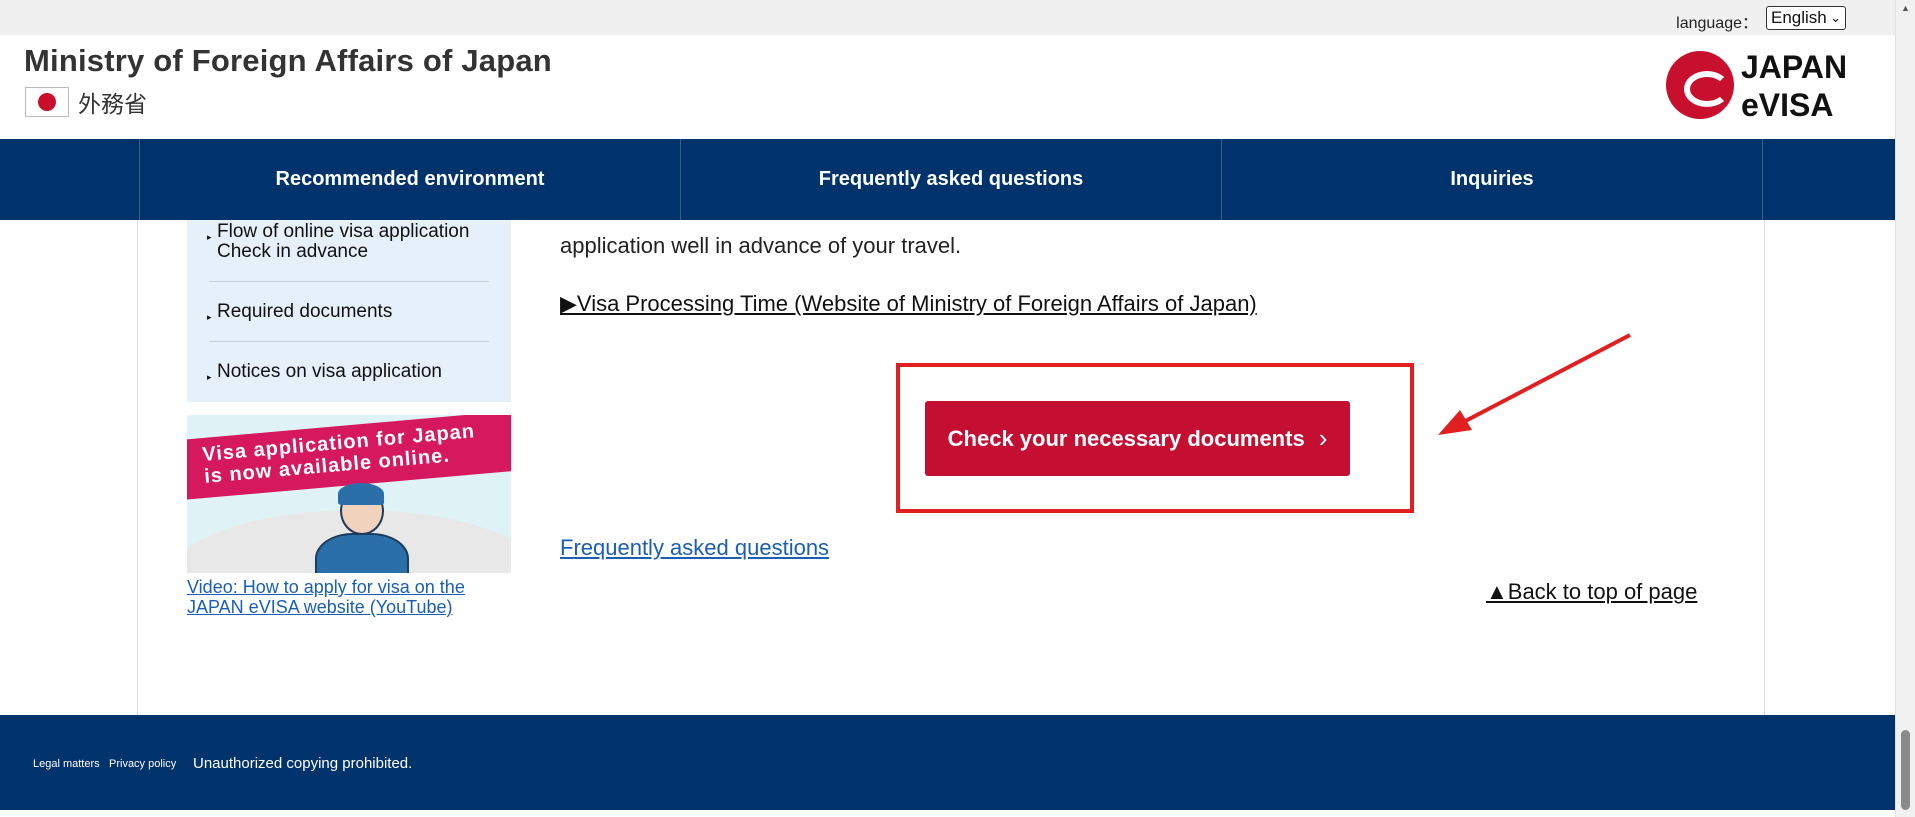 The image size is (1915, 817). I want to click on utility-bar: language： English ⌄, so click(948, 17).